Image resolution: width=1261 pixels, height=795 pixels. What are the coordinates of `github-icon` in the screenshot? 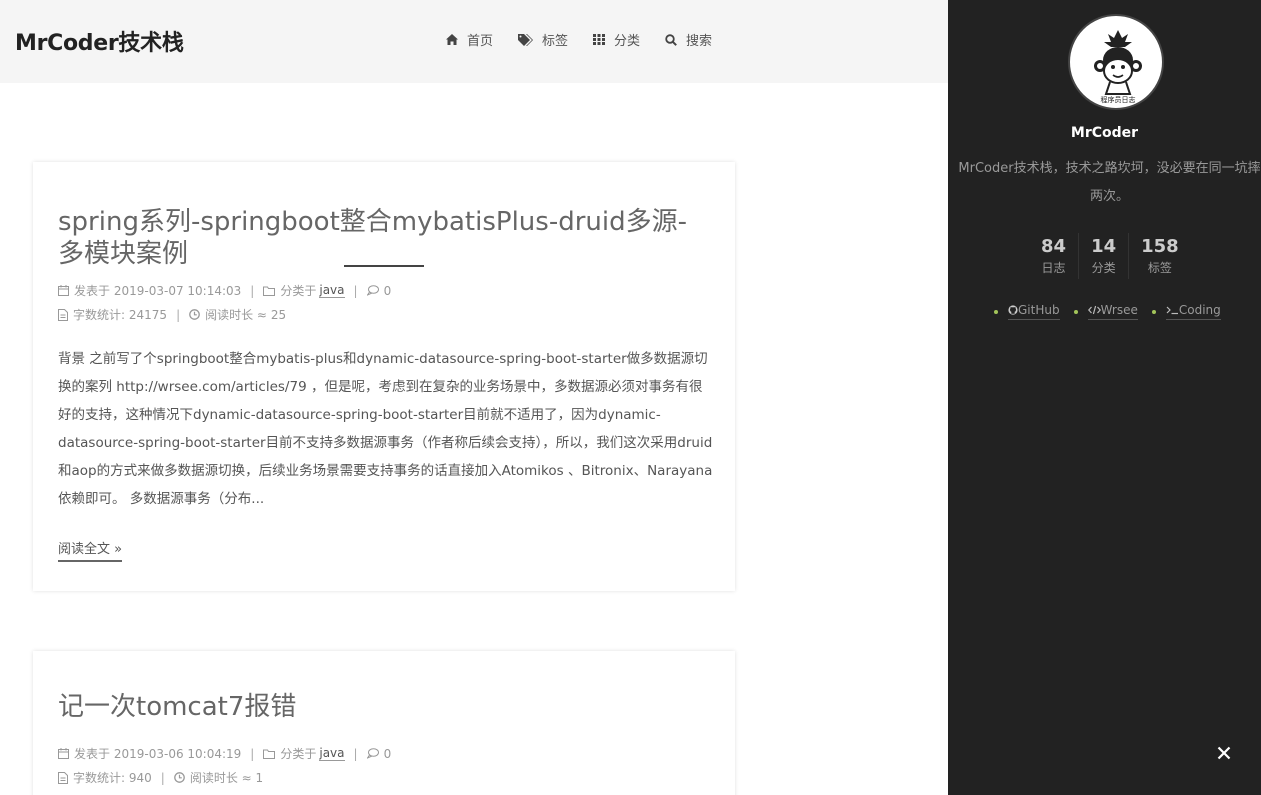 It's located at (1013, 310).